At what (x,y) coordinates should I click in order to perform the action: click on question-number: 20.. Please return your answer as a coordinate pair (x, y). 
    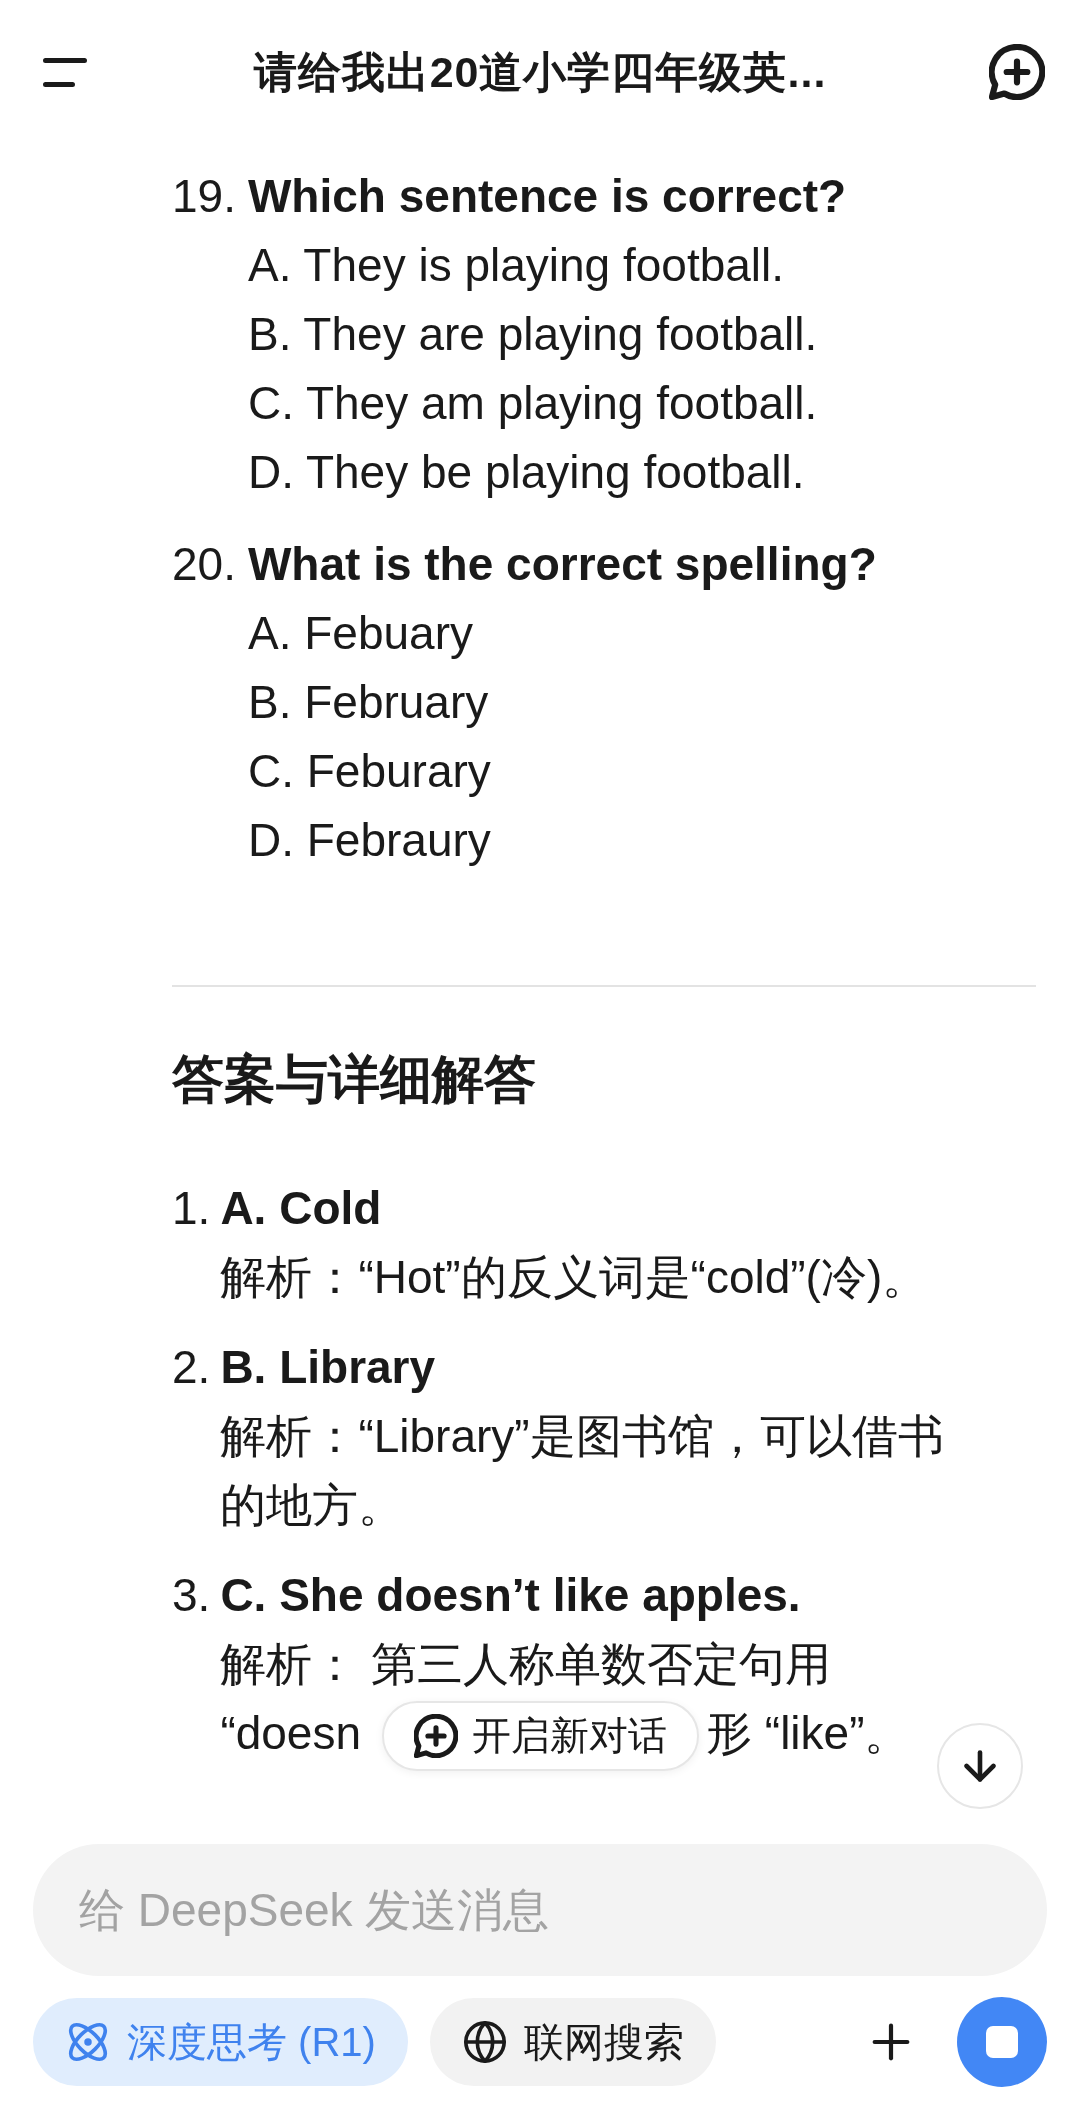
    Looking at the image, I should click on (204, 564).